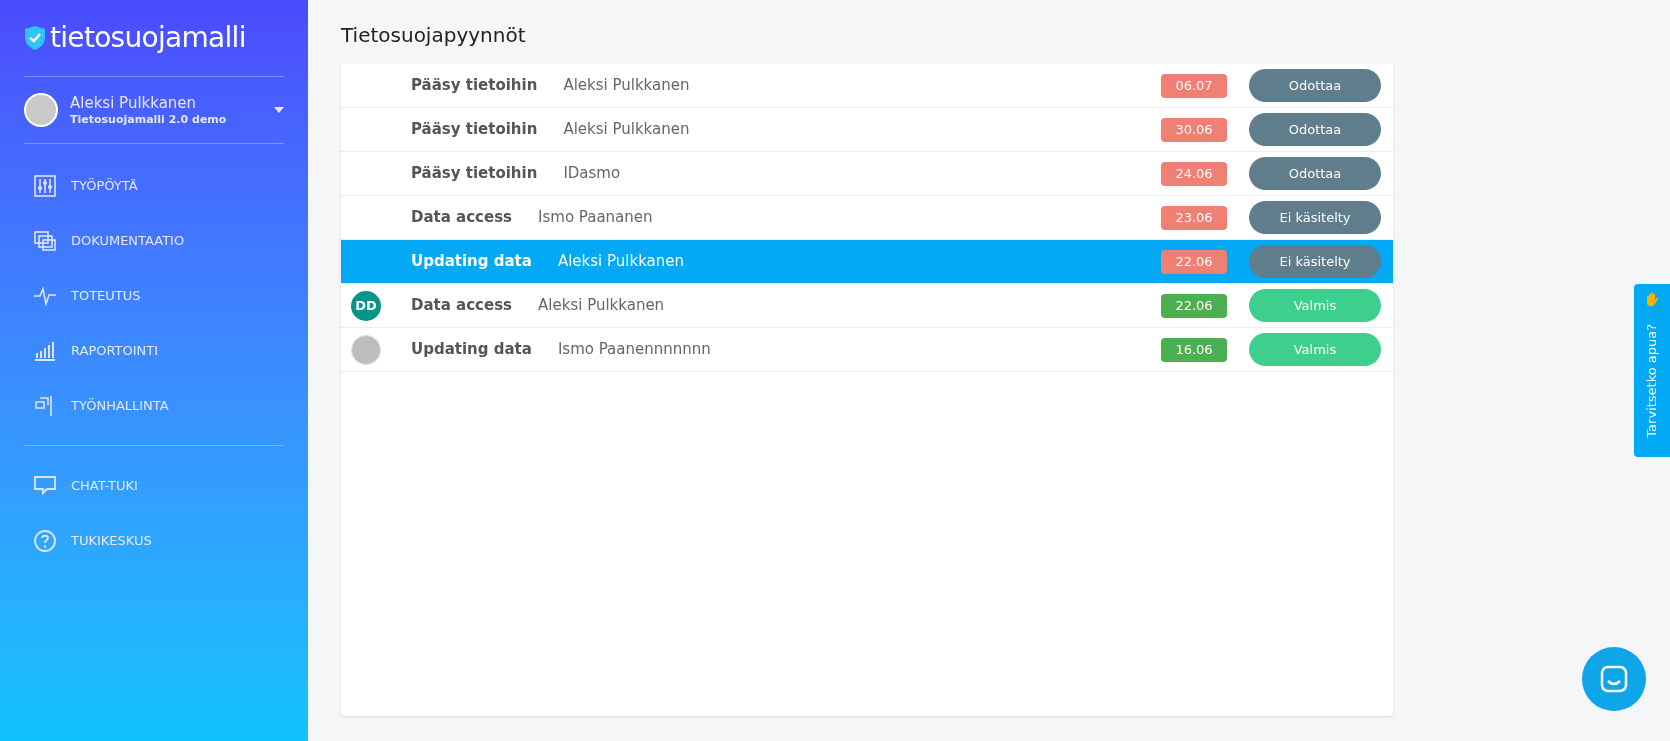  Describe the element at coordinates (154, 485) in the screenshot. I see `nav-item: CHAT-TUKI` at that location.